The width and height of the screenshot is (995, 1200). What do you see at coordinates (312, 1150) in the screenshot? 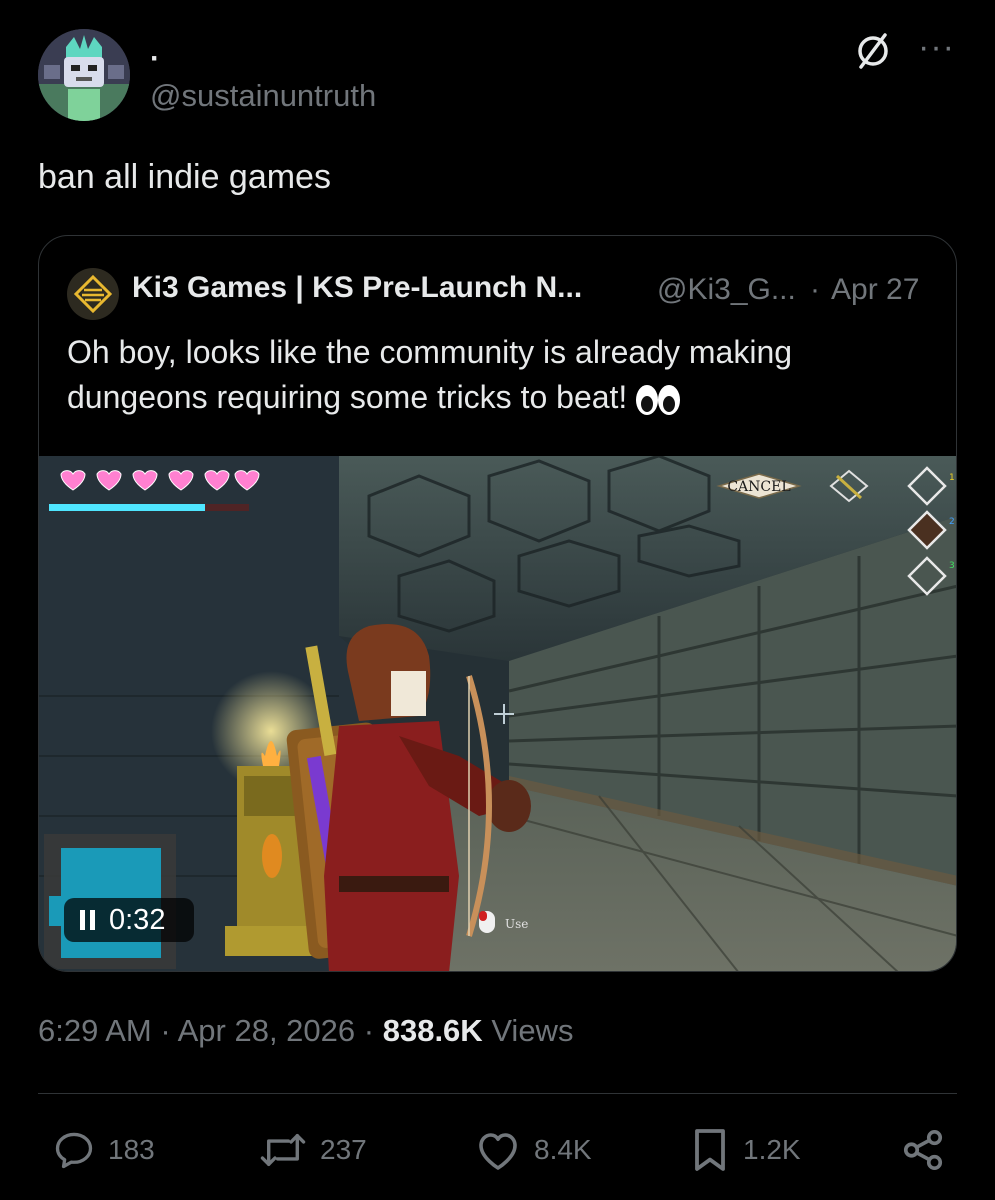
I see `repost-button: 237` at bounding box center [312, 1150].